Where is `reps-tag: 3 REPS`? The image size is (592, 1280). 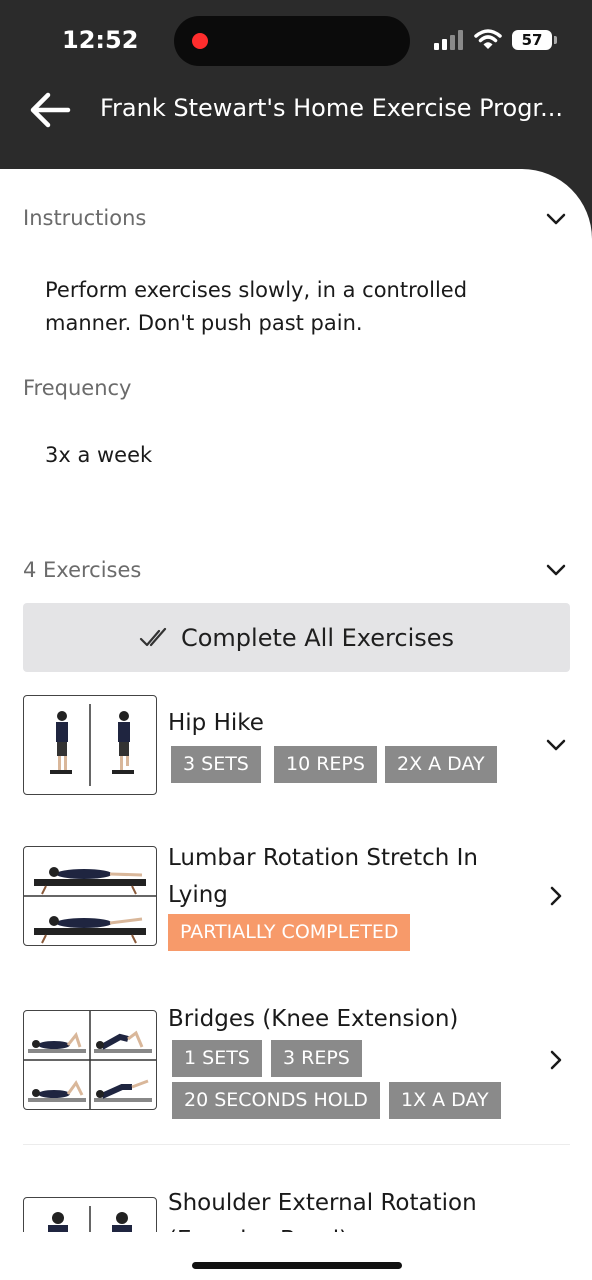 reps-tag: 3 REPS is located at coordinates (316, 1058).